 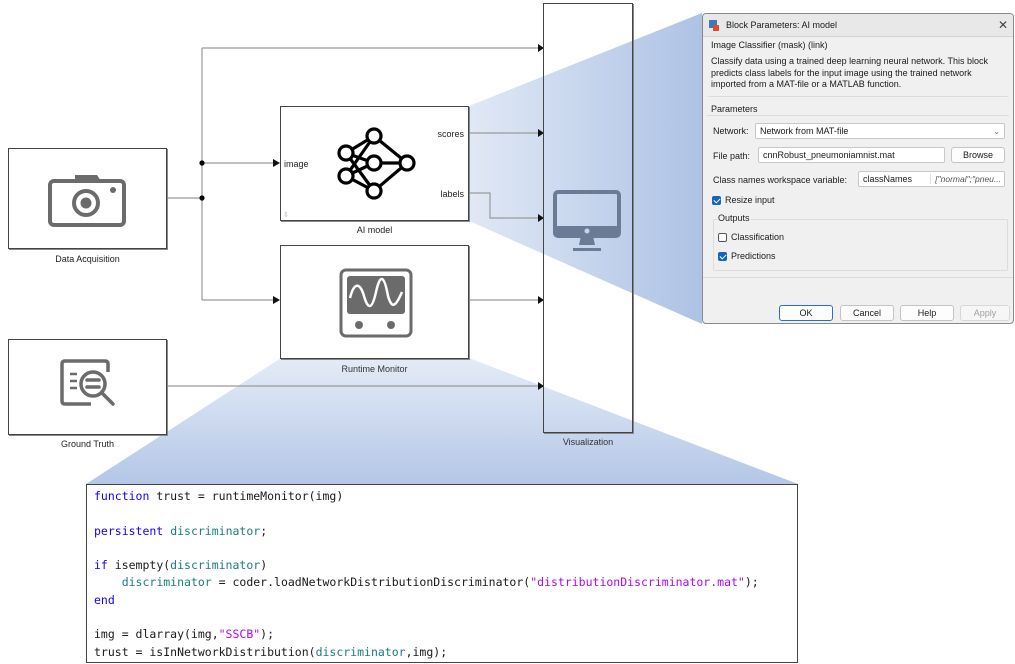 I want to click on ai-model-block: image scores labels ⇩, so click(x=374, y=163).